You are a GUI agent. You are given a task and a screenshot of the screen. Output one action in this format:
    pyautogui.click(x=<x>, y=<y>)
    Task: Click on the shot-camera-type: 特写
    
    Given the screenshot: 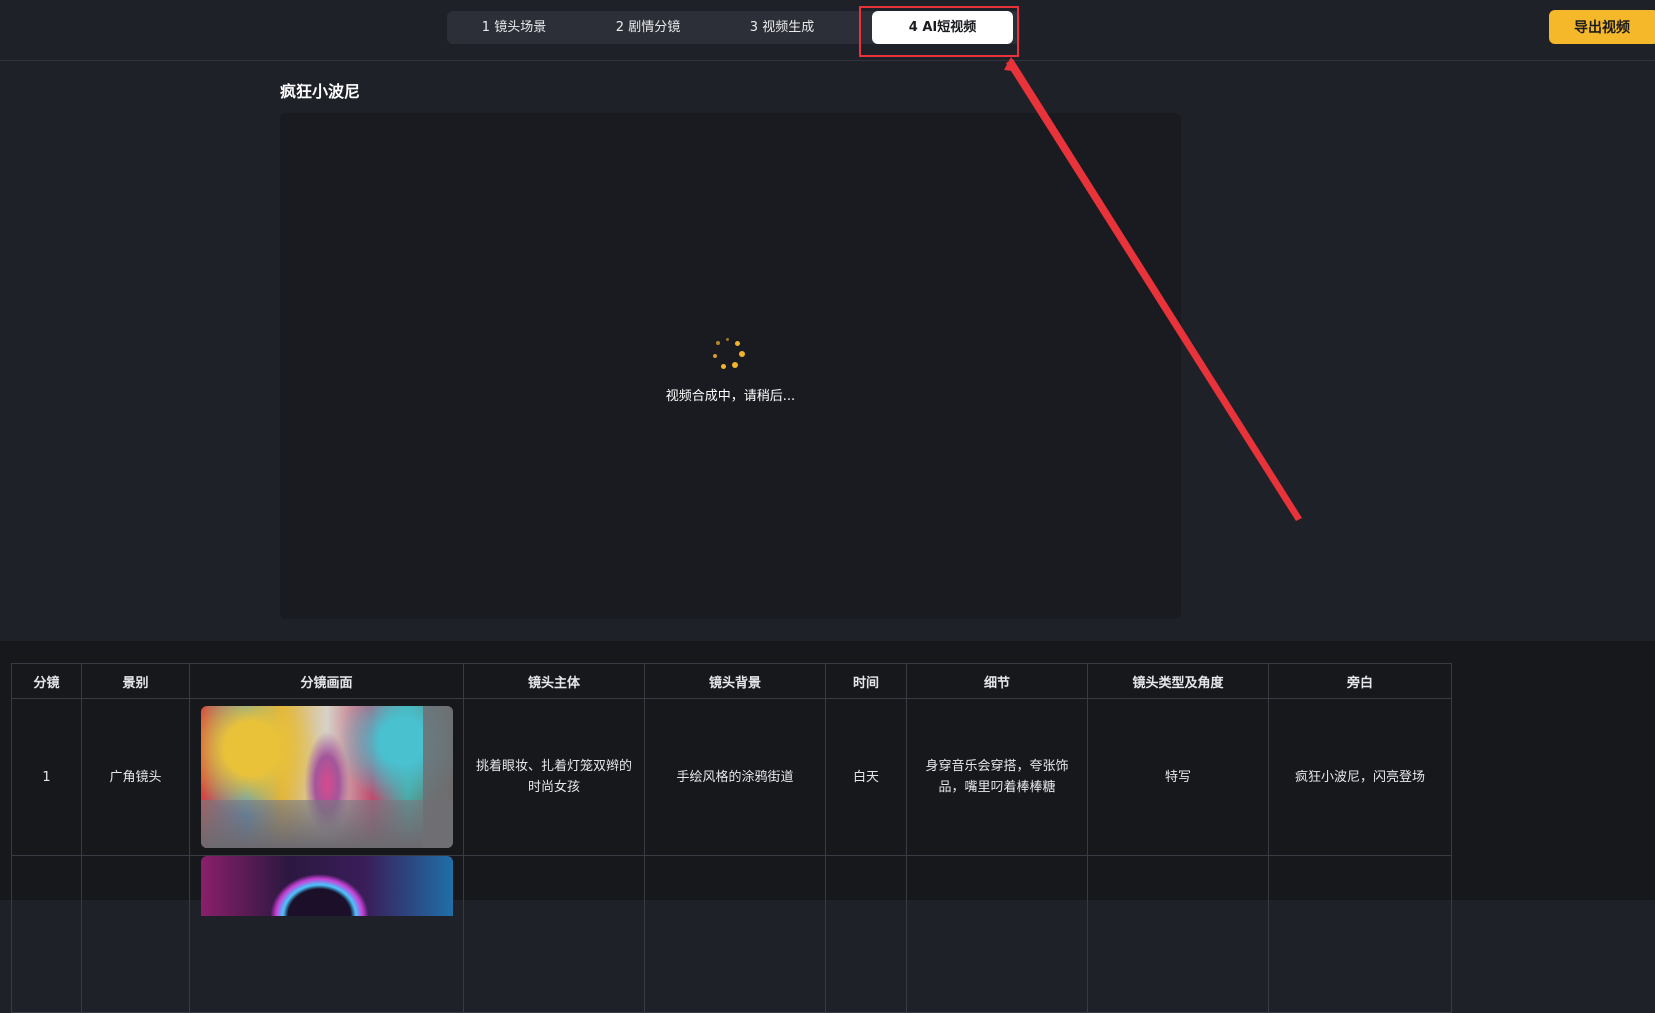 What is the action you would take?
    pyautogui.click(x=1178, y=777)
    